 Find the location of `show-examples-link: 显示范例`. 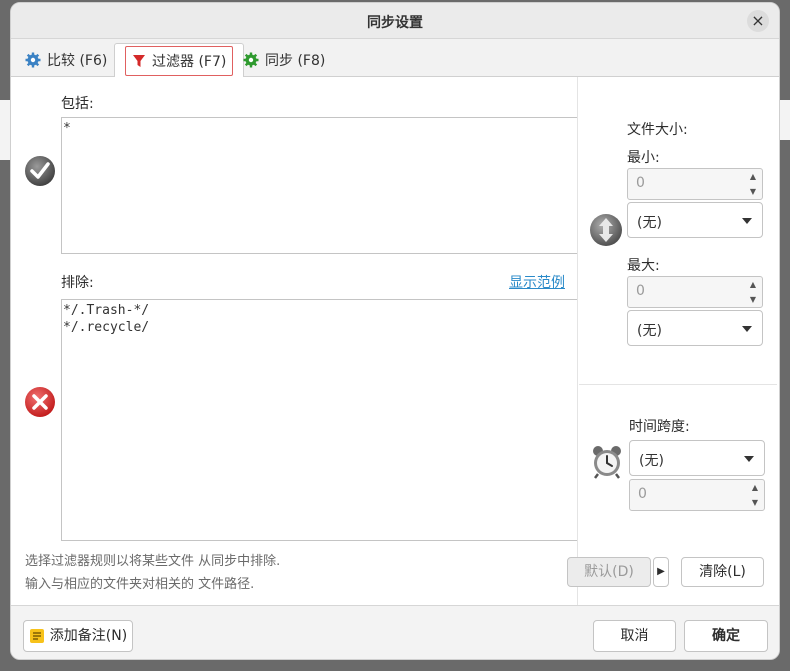

show-examples-link: 显示范例 is located at coordinates (537, 282).